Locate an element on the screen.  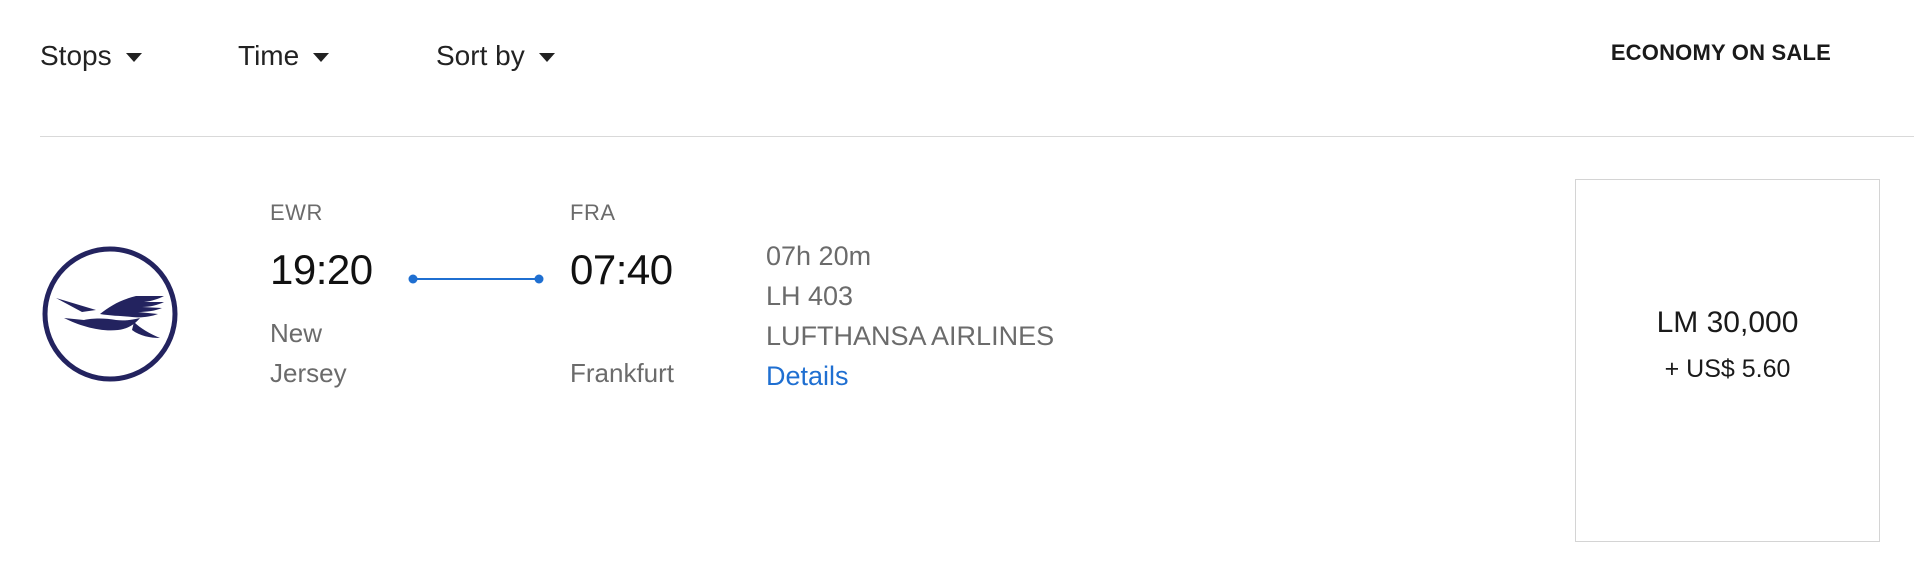
flight-number: LH 403 is located at coordinates (810, 296).